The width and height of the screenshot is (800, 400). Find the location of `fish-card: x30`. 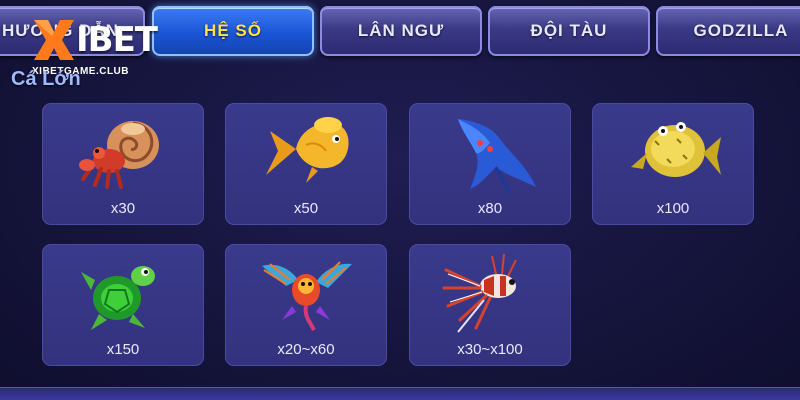

fish-card: x30 is located at coordinates (123, 164).